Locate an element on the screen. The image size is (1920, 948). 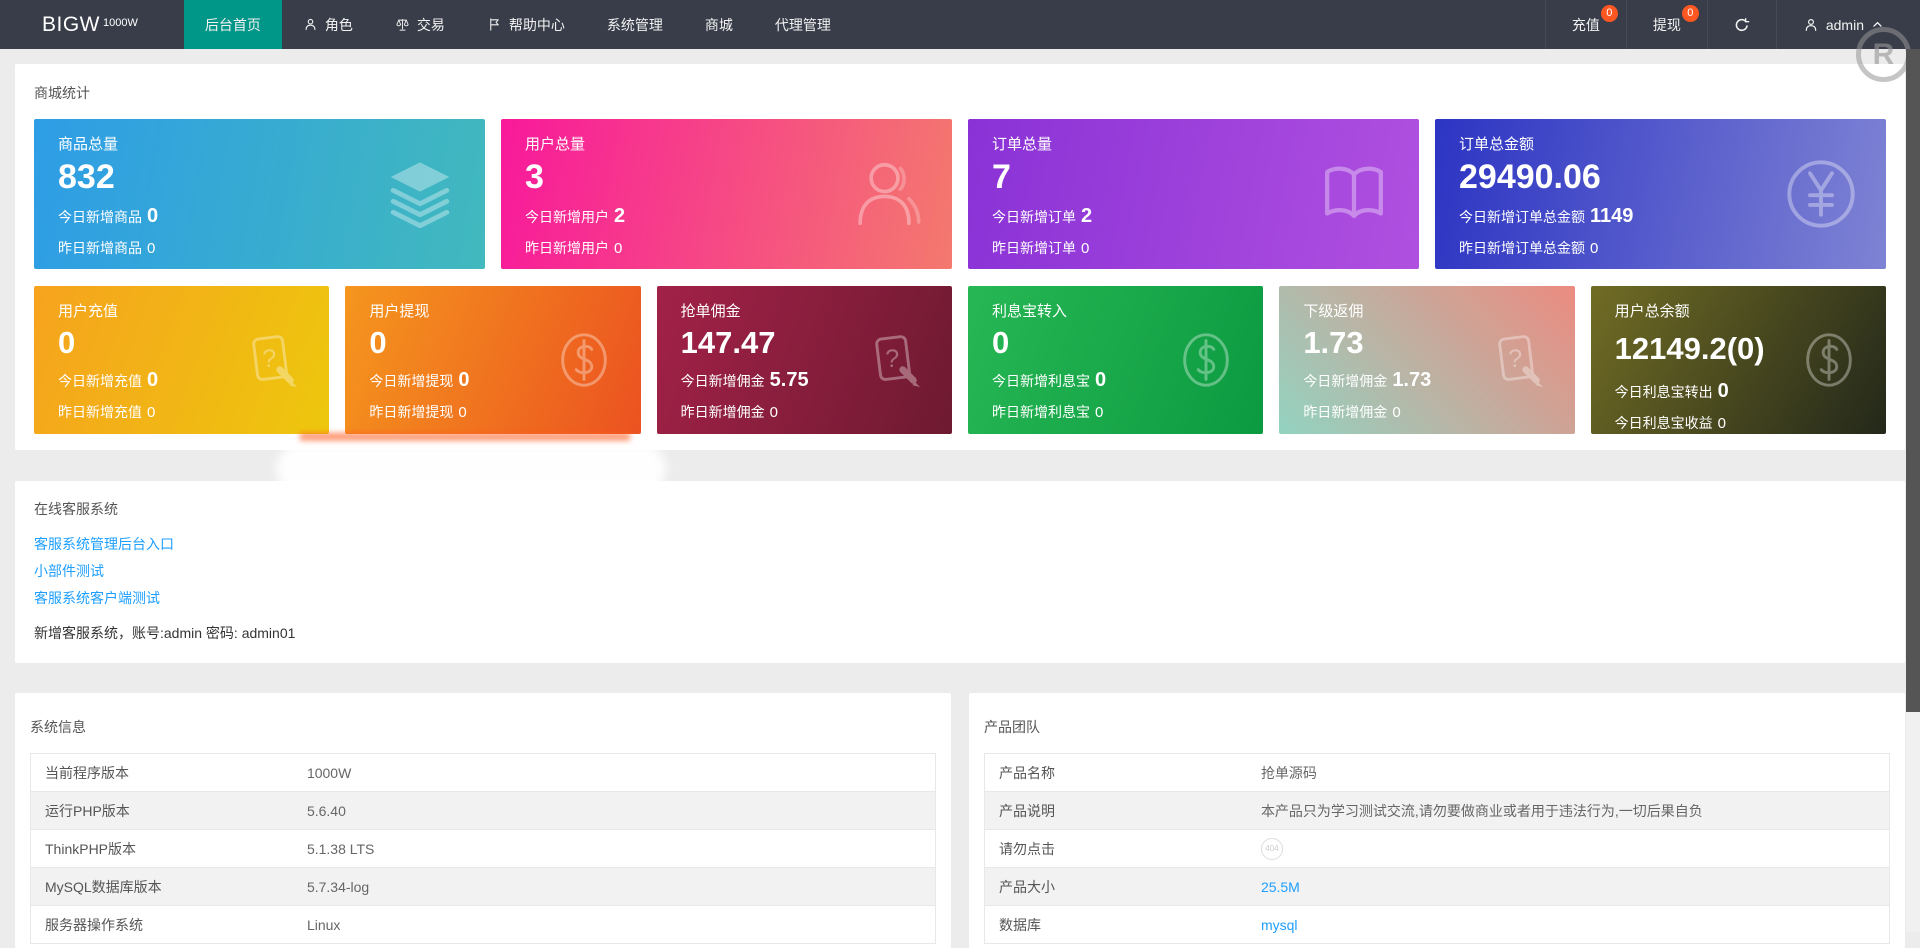
stat-card-title: 商品总量 is located at coordinates (88, 144).